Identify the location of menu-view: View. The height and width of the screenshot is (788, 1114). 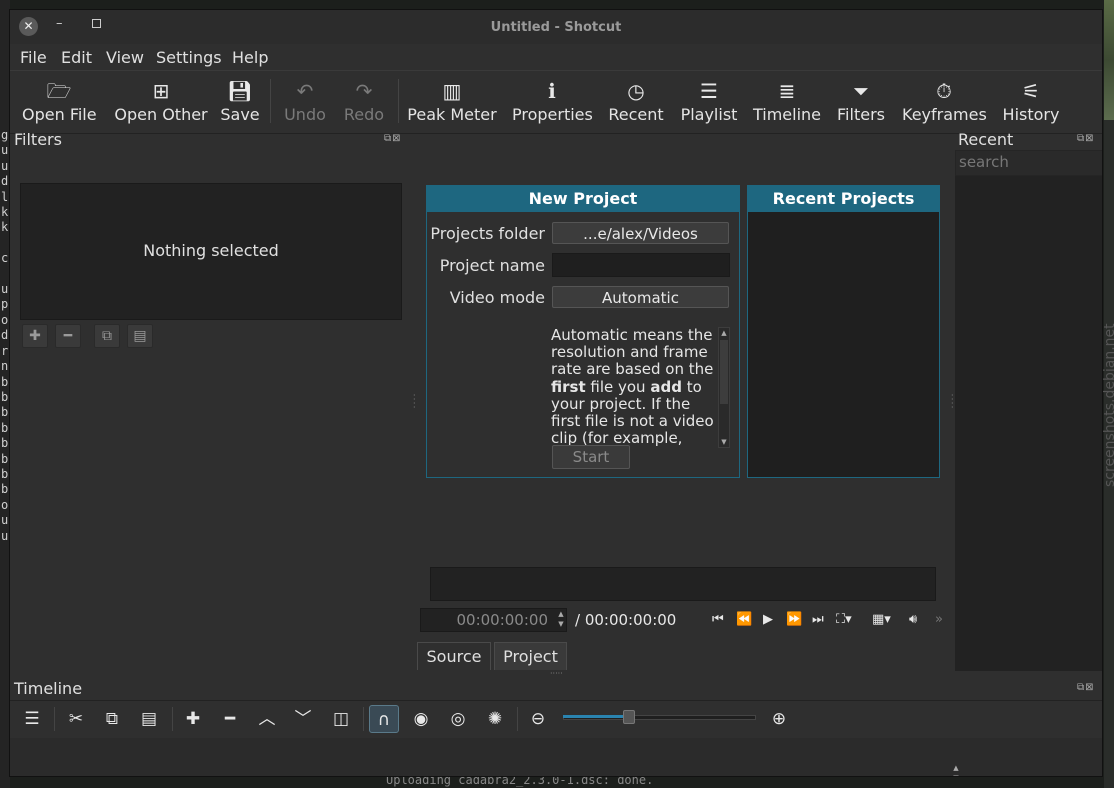
(125, 57).